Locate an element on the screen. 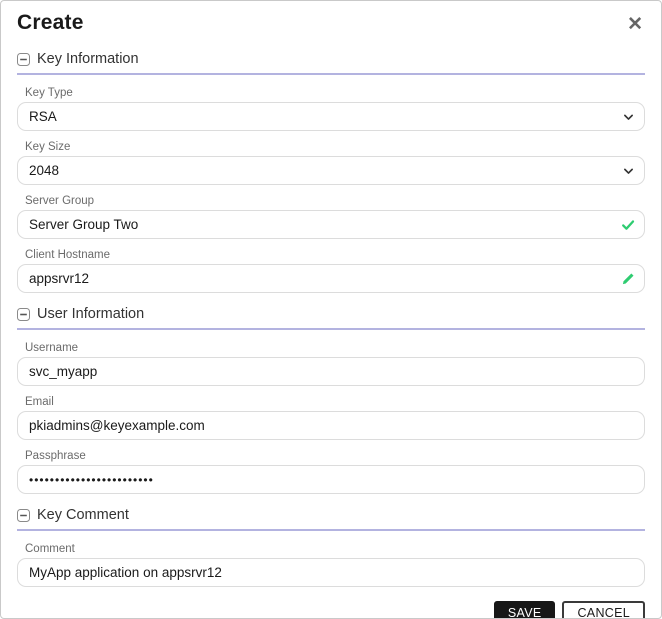 Image resolution: width=662 pixels, height=619 pixels. comment-input is located at coordinates (331, 572).